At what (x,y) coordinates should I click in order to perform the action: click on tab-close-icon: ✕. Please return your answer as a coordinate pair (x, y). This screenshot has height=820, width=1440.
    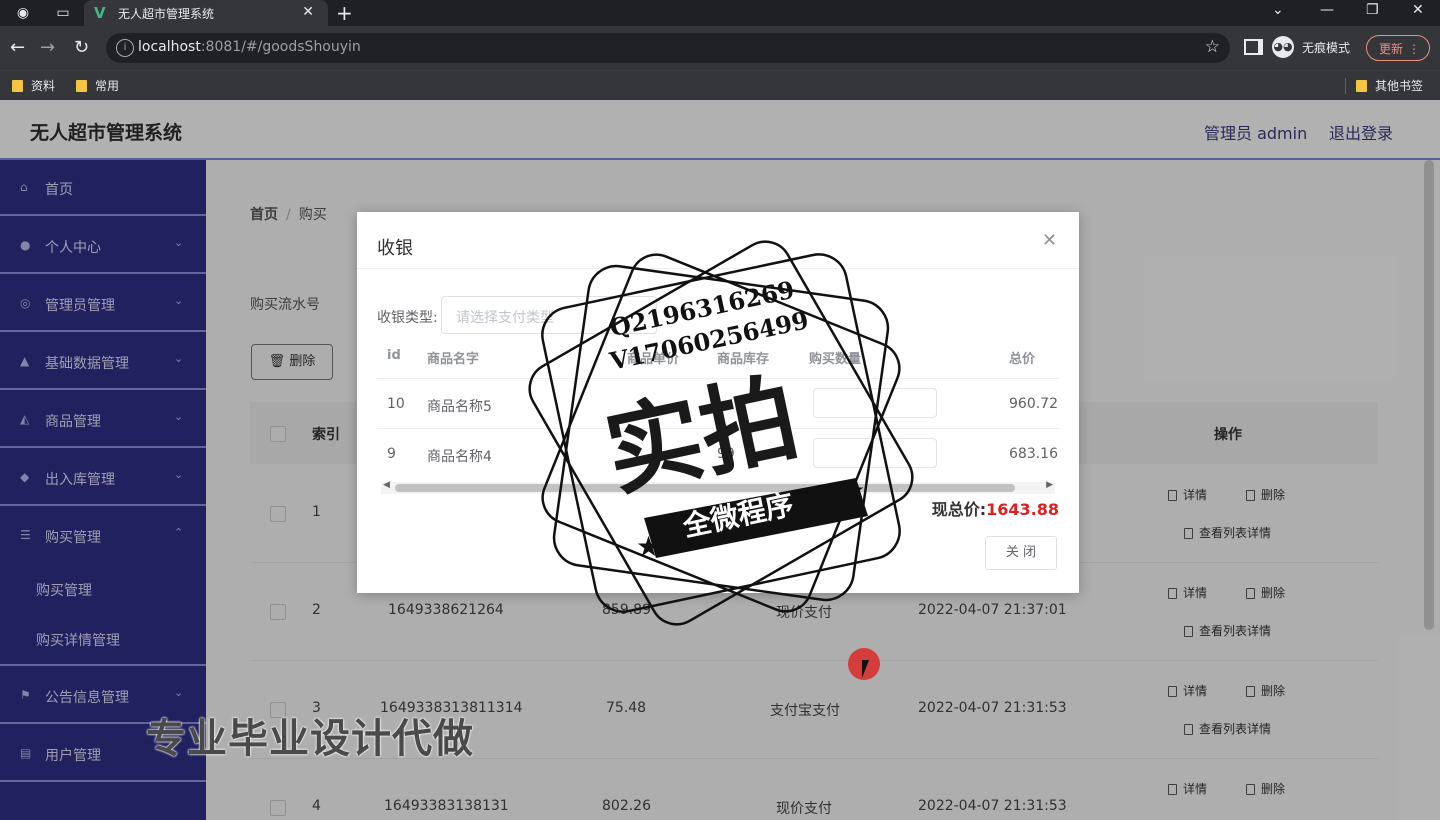
    Looking at the image, I should click on (308, 12).